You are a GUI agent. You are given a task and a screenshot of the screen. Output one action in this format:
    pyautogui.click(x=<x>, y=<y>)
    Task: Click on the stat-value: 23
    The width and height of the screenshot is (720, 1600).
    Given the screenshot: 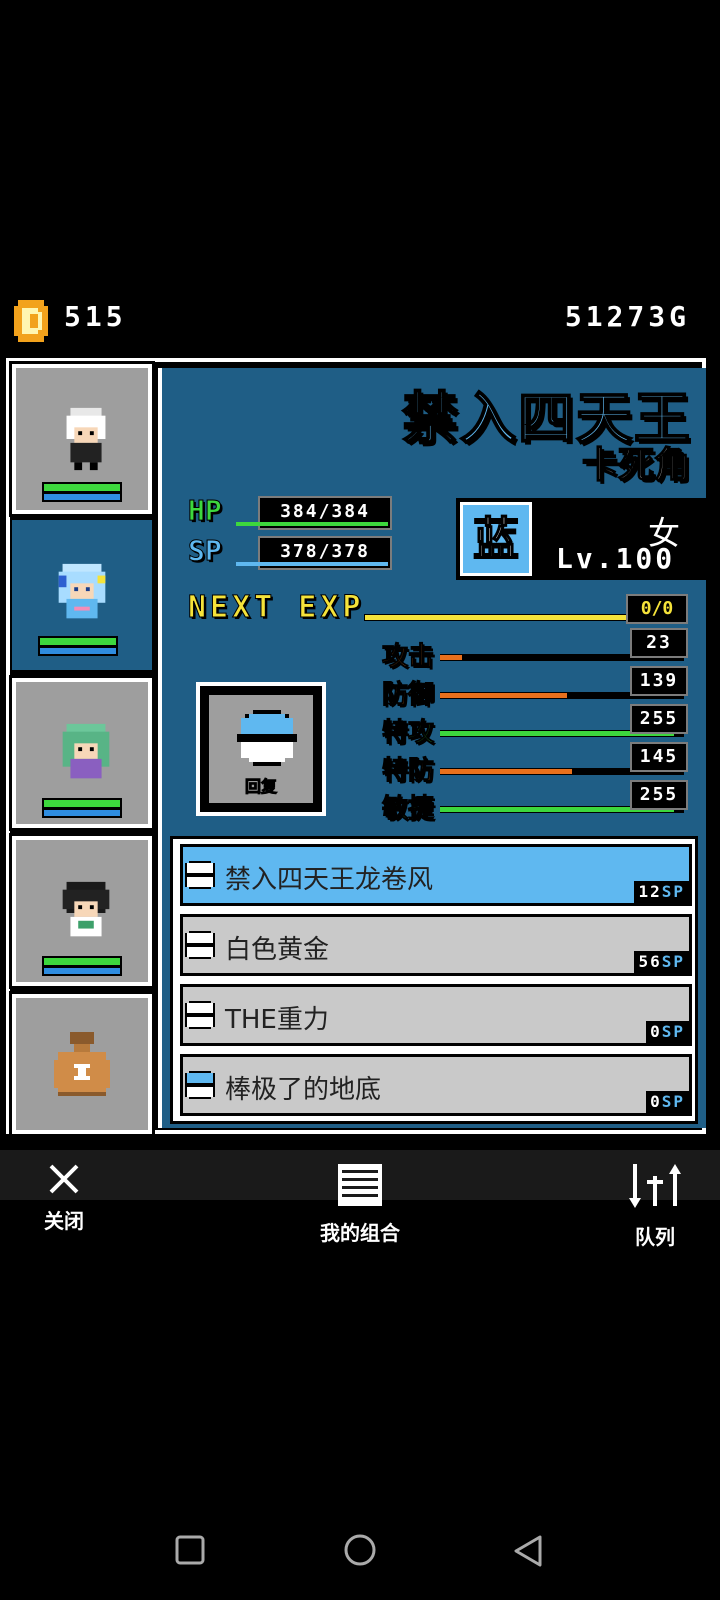 What is the action you would take?
    pyautogui.click(x=659, y=643)
    